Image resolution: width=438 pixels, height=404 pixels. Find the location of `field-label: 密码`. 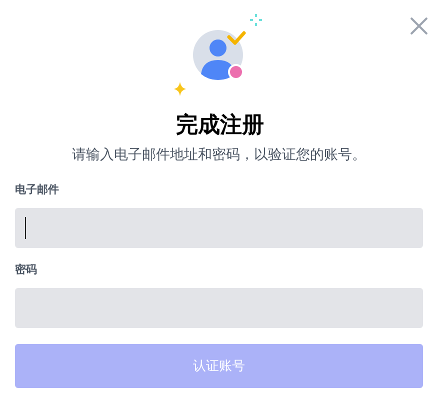

field-label: 密码 is located at coordinates (26, 270).